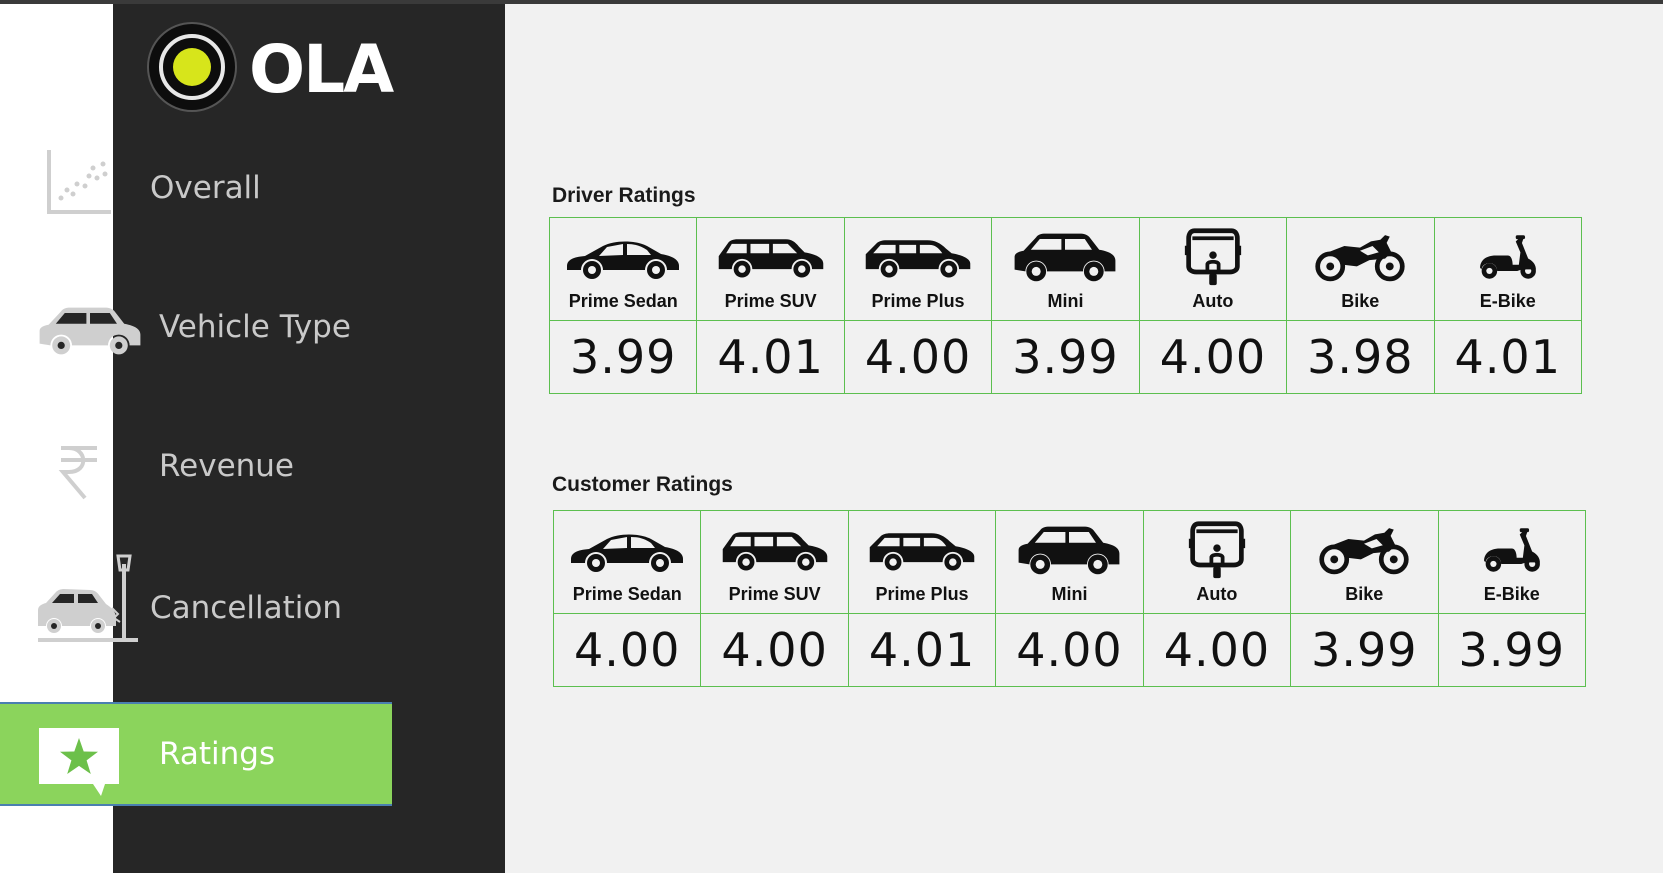 The height and width of the screenshot is (873, 1663). I want to click on sidebar-item-label: Ratings, so click(217, 754).